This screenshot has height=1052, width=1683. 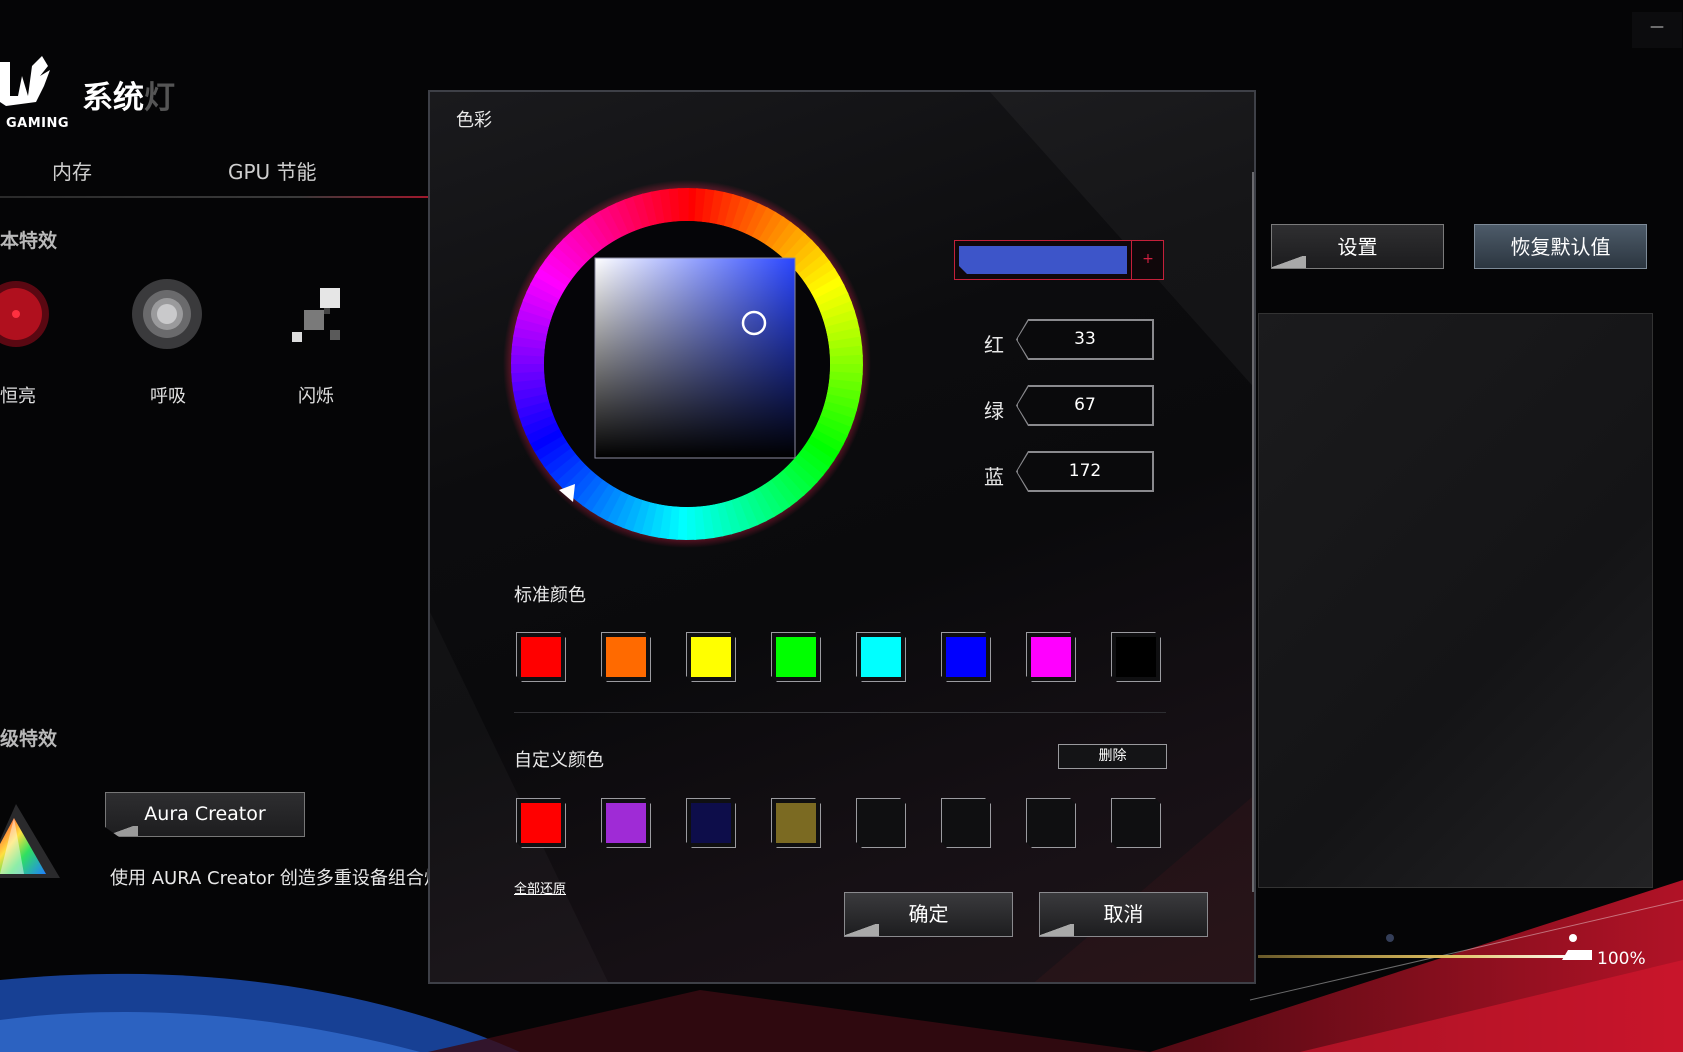 What do you see at coordinates (928, 914) in the screenshot?
I see `ok-button: 确定` at bounding box center [928, 914].